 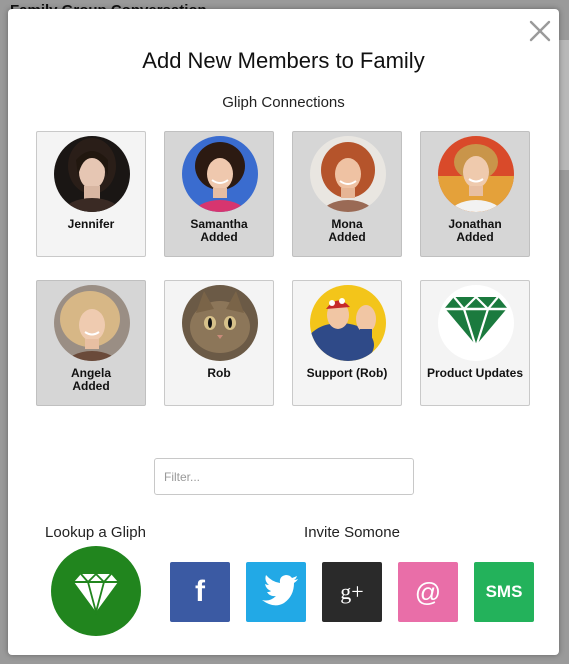 I want to click on connection-card-jonathan: Jonathan Added, so click(x=475, y=194).